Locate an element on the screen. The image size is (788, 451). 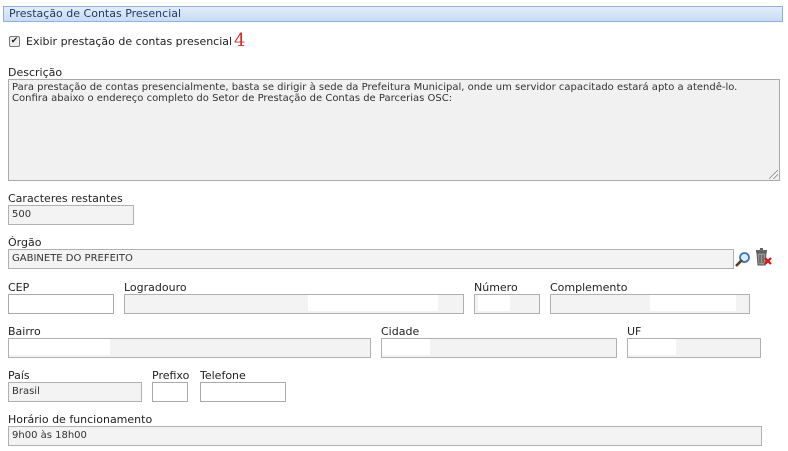
pais-field: Brasil is located at coordinates (75, 392).